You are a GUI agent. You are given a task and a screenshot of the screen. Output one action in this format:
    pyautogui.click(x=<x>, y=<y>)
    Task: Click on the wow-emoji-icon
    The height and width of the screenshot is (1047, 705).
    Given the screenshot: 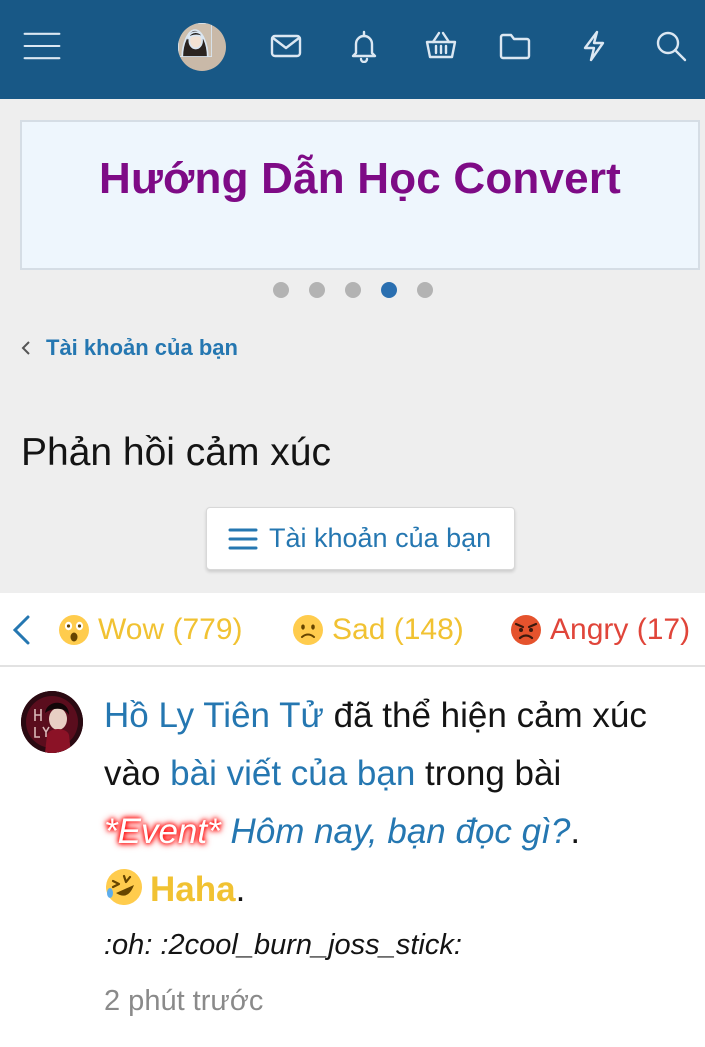 What is the action you would take?
    pyautogui.click(x=74, y=630)
    